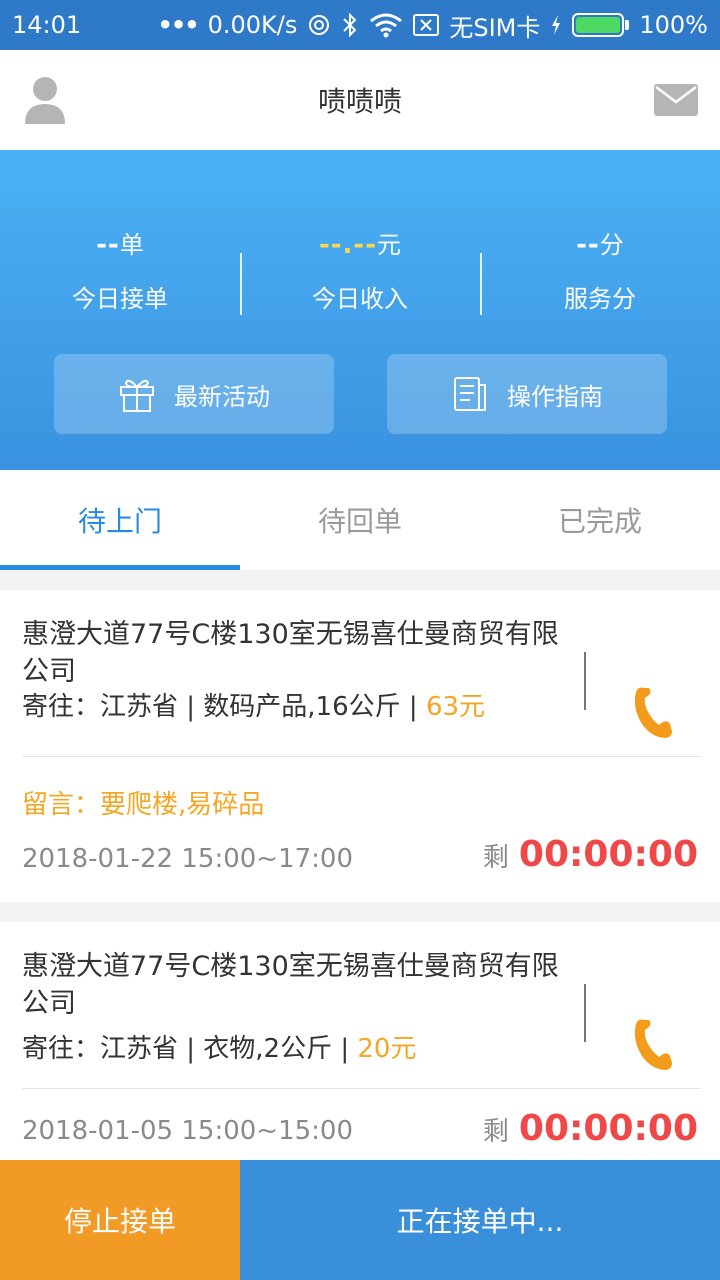  What do you see at coordinates (188, 1131) in the screenshot?
I see `order-date: 2018-01-05 15:00~15:00` at bounding box center [188, 1131].